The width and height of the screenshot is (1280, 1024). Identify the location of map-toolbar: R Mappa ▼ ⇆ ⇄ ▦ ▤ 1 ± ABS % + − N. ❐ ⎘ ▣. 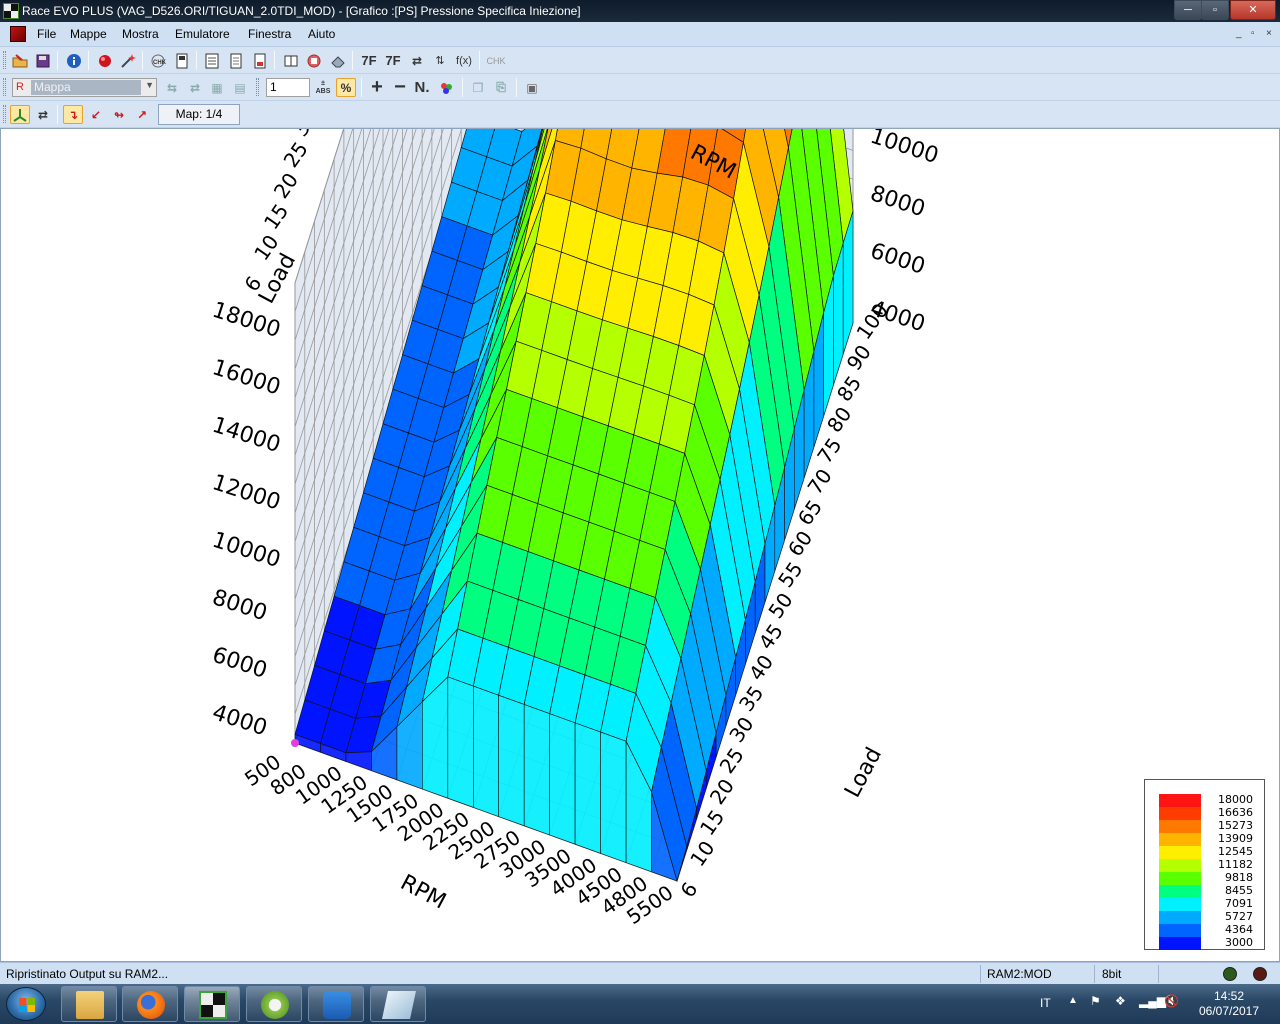
(640, 87).